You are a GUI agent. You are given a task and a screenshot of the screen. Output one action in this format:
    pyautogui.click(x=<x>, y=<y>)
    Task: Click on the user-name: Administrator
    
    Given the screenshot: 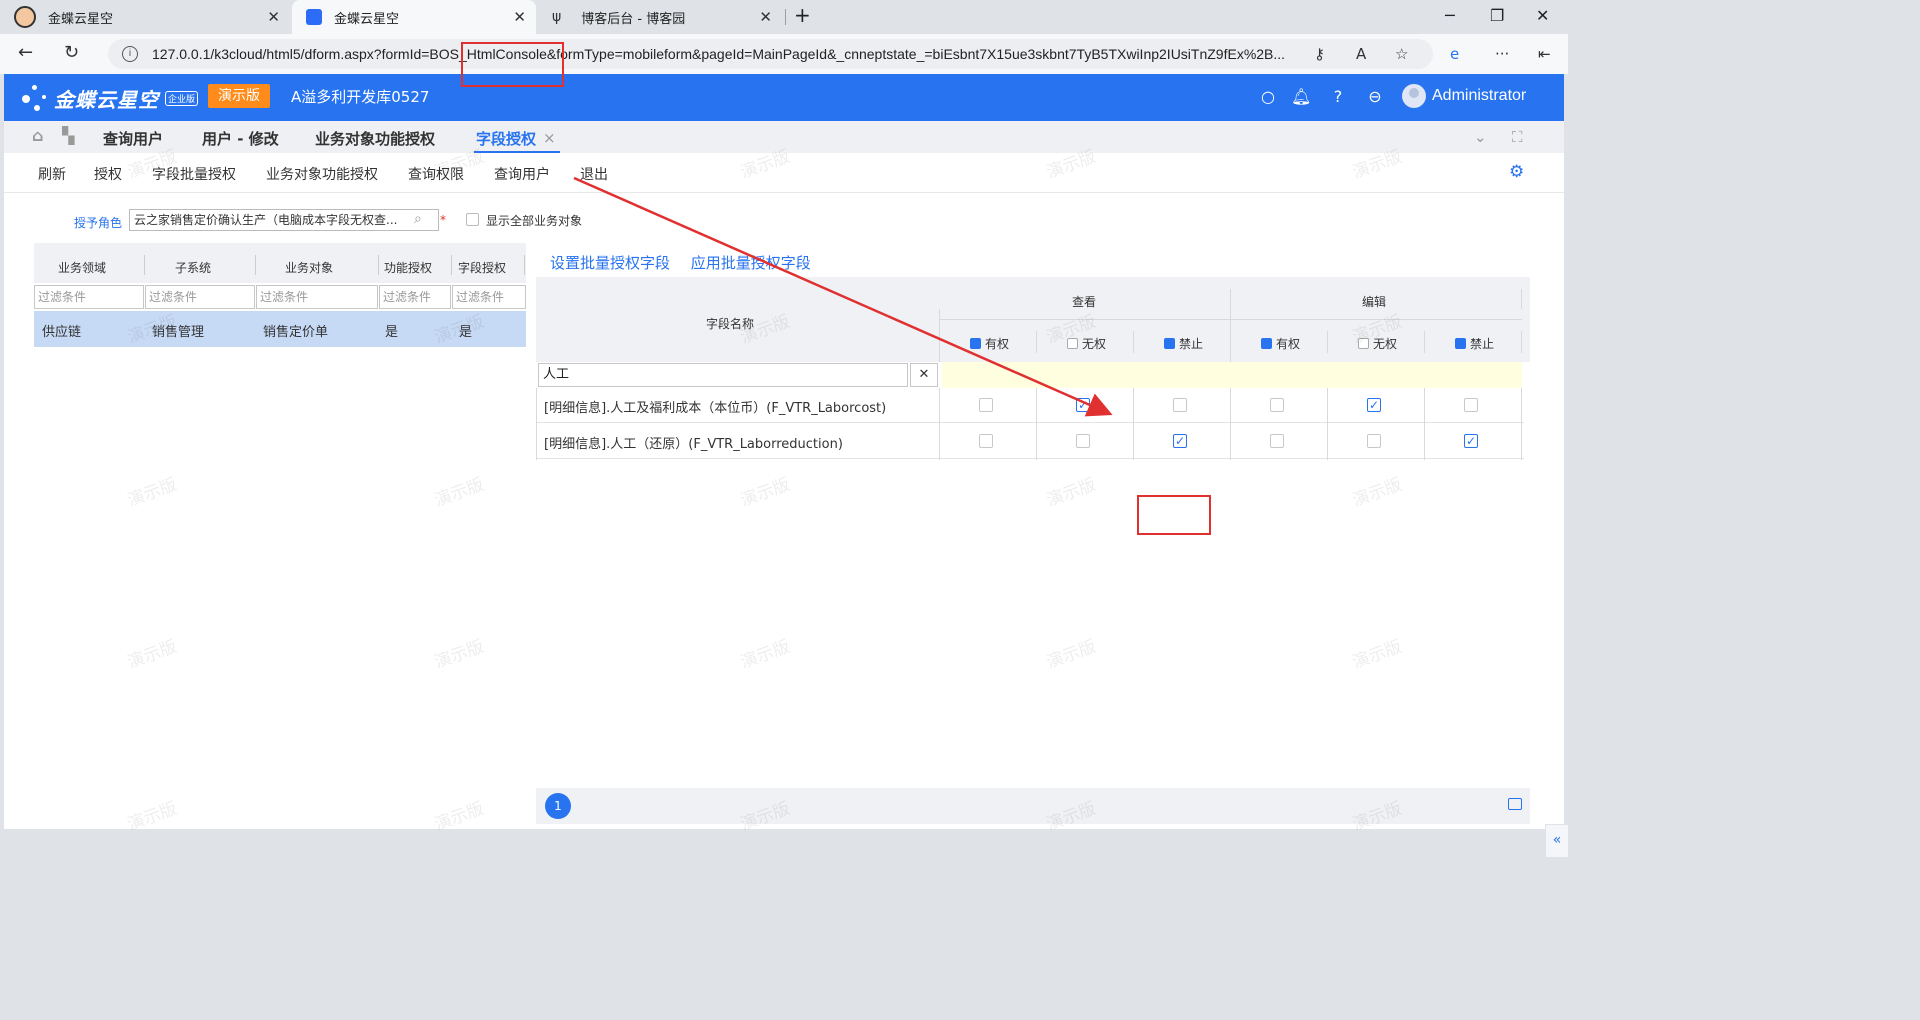 What is the action you would take?
    pyautogui.click(x=1479, y=95)
    